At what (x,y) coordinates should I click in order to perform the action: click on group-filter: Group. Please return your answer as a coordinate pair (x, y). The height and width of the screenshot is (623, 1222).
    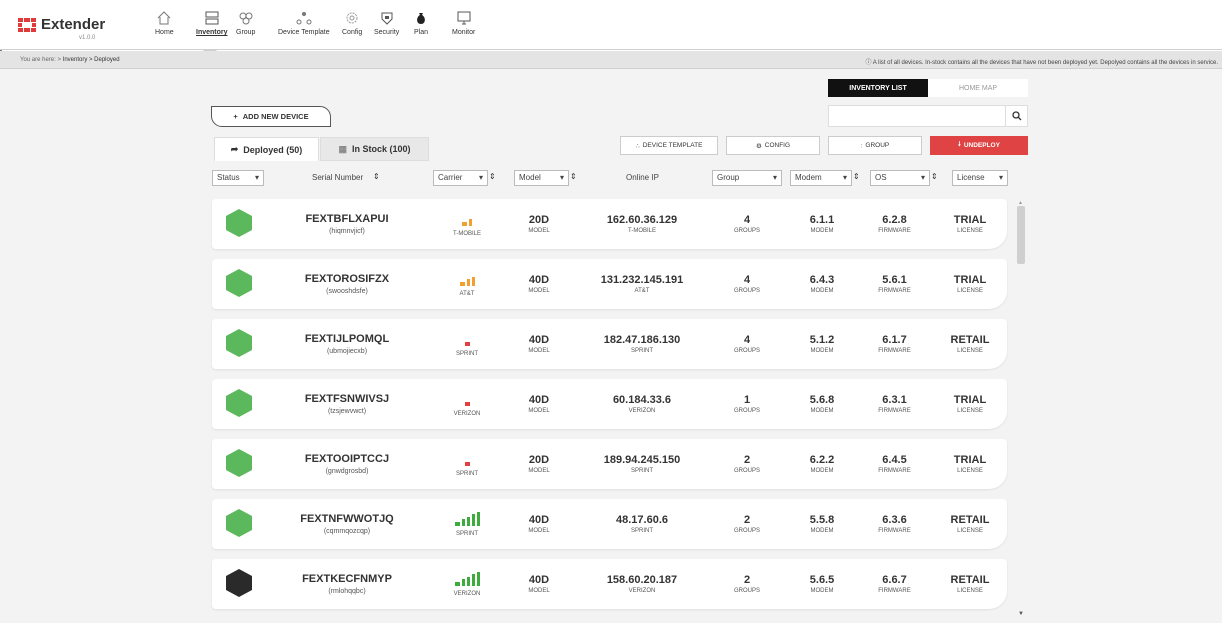
    Looking at the image, I should click on (747, 178).